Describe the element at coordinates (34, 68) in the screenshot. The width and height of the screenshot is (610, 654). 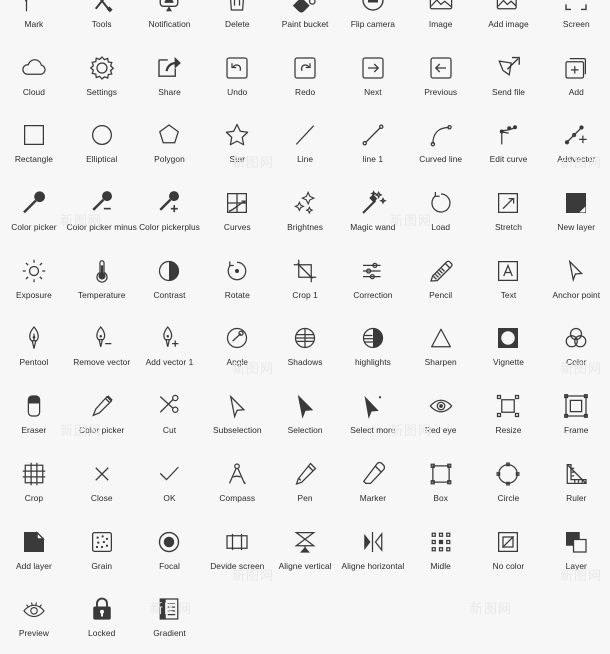
I see `cloud-icon` at that location.